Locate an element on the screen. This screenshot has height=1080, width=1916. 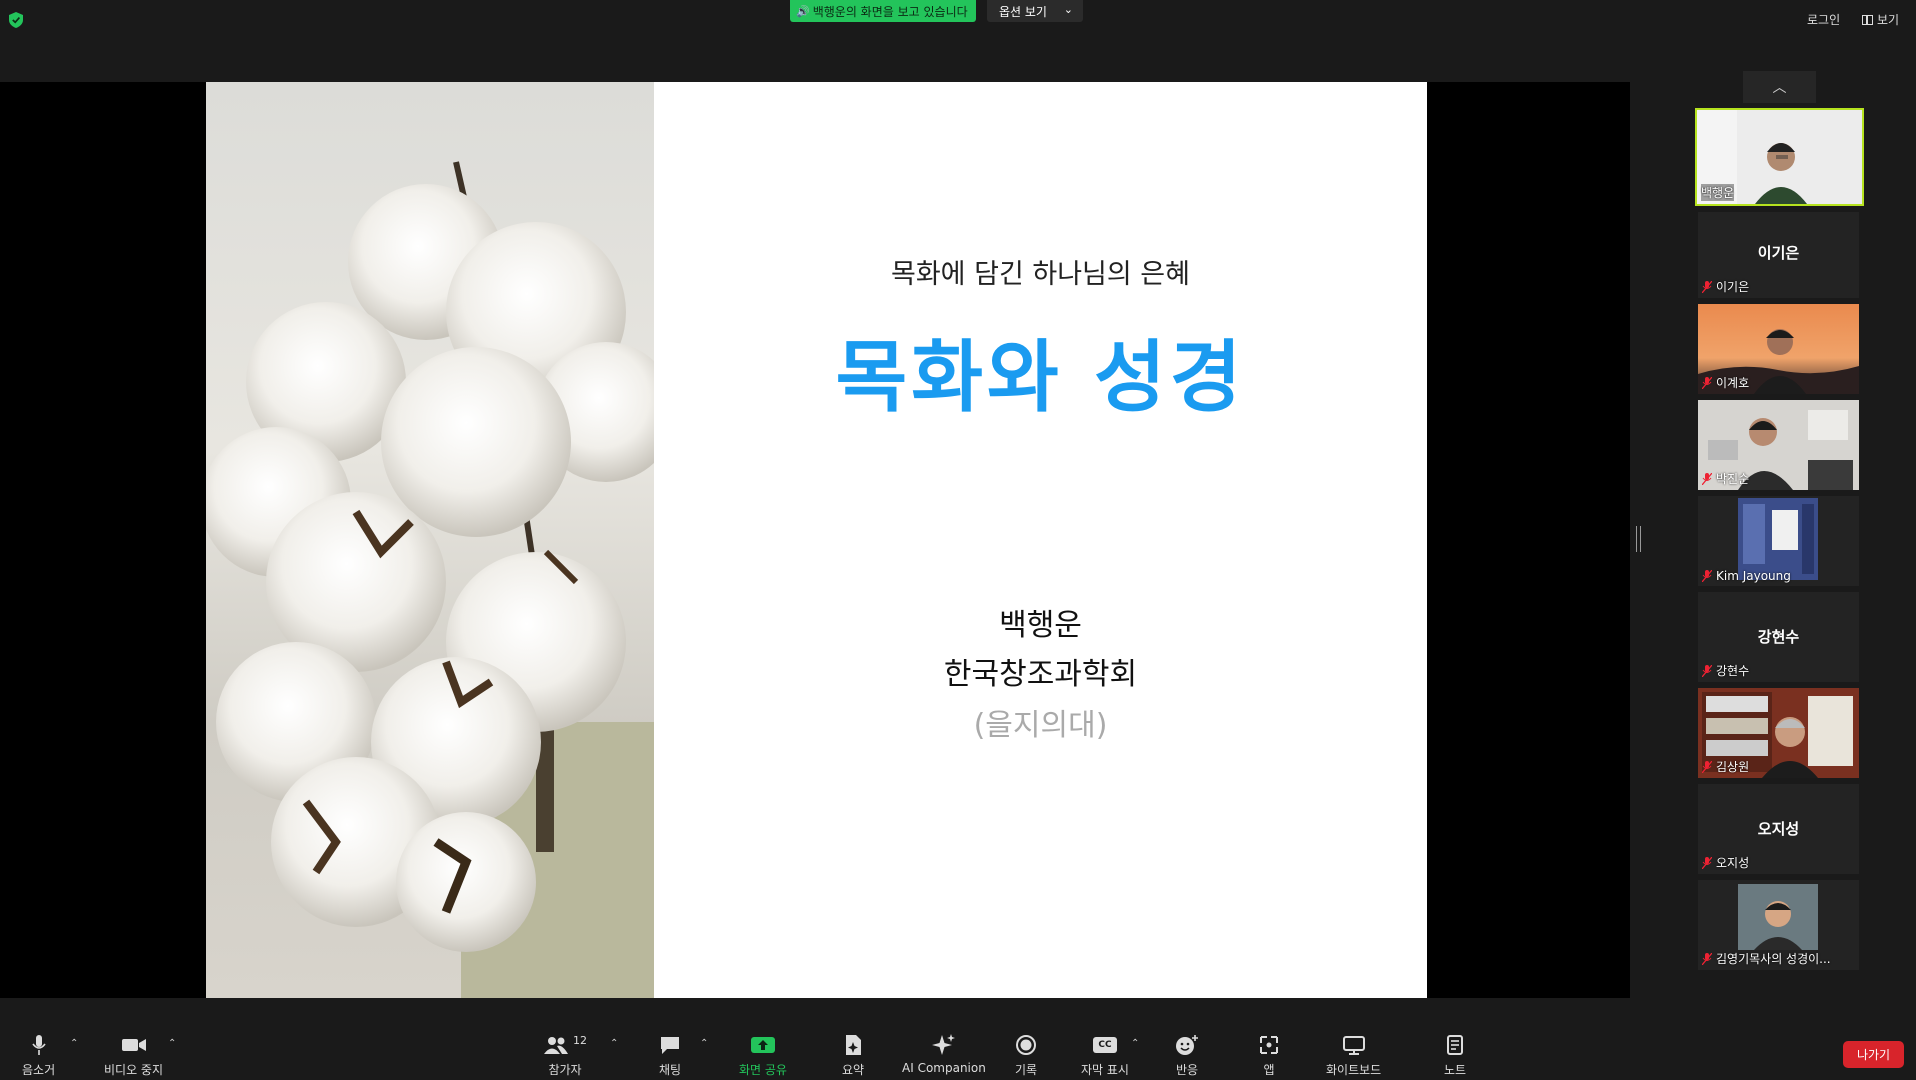
record-button: 기록 is located at coordinates (1026, 1055).